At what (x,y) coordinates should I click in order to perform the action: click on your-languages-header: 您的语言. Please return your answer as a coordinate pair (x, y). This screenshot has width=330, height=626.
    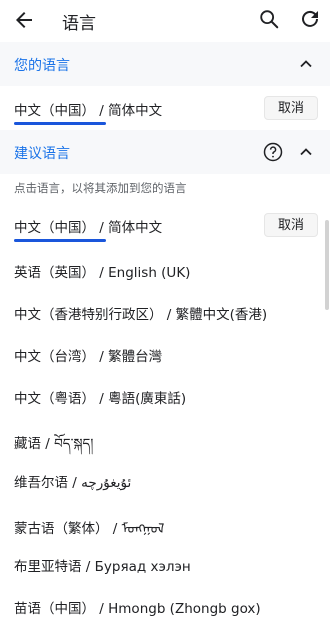
    Looking at the image, I should click on (165, 64).